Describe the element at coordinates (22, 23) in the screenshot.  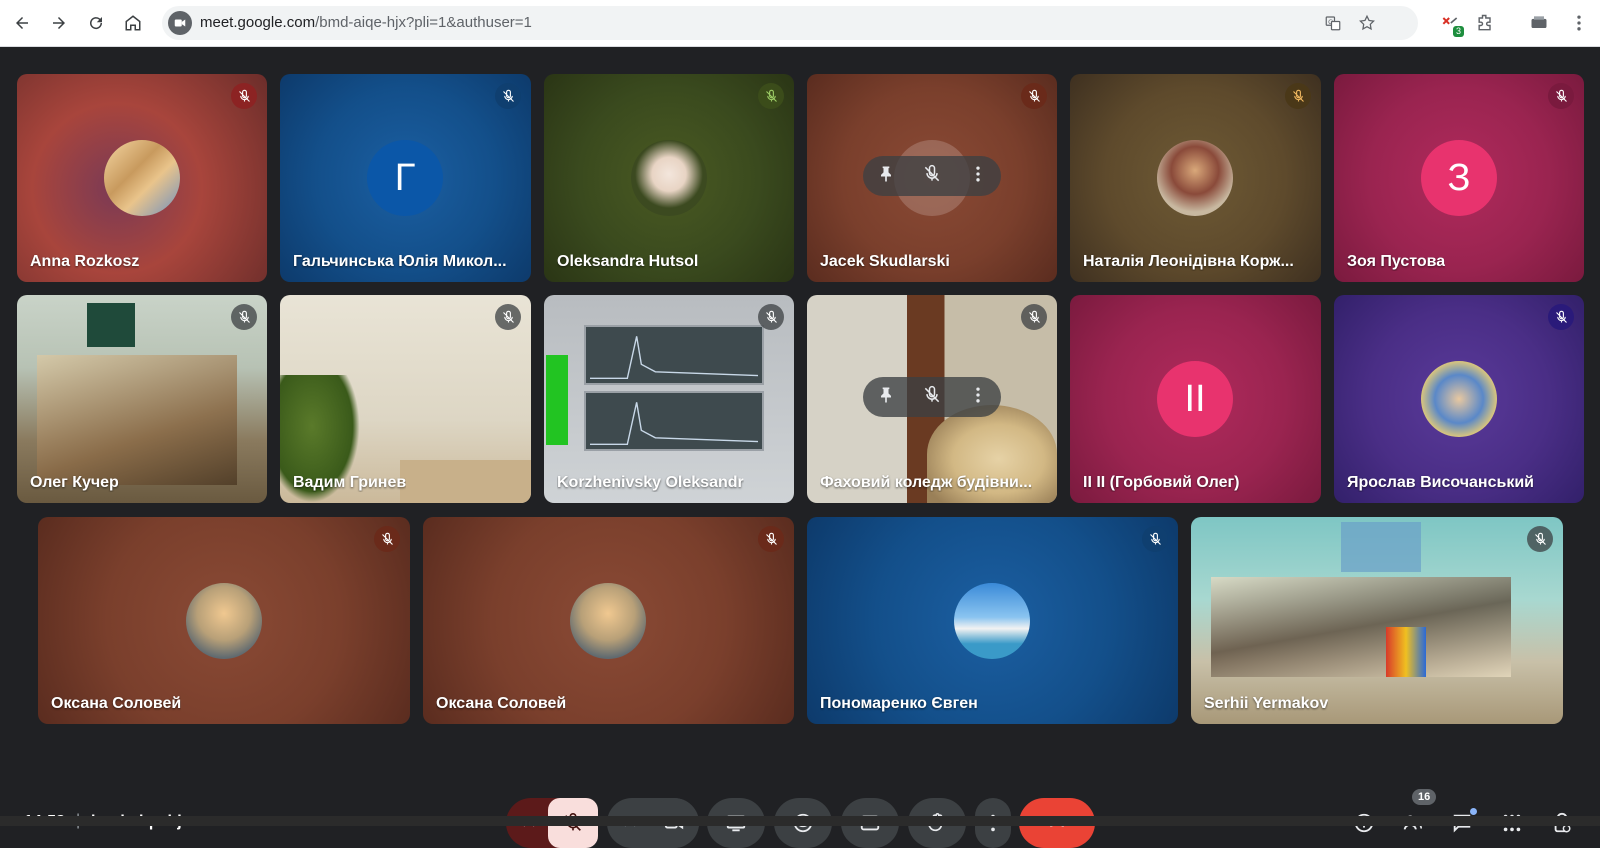
I see `back-icon` at that location.